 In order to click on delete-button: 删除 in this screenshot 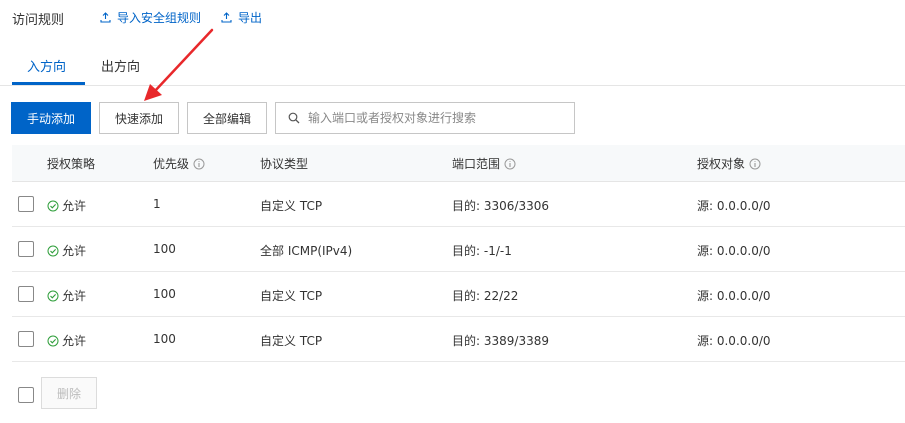, I will do `click(69, 393)`.